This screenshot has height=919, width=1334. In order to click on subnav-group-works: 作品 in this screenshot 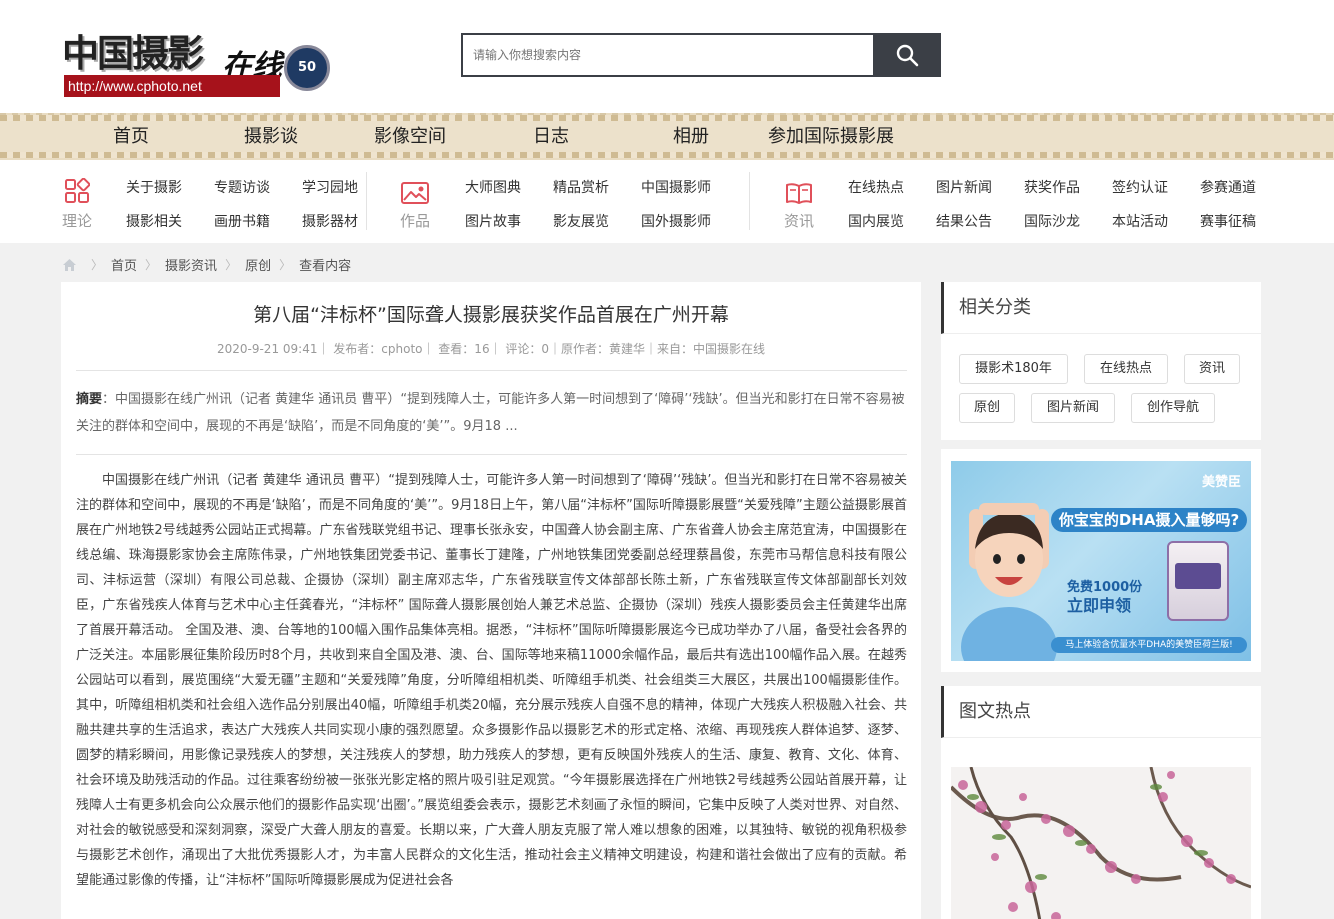, I will do `click(415, 203)`.